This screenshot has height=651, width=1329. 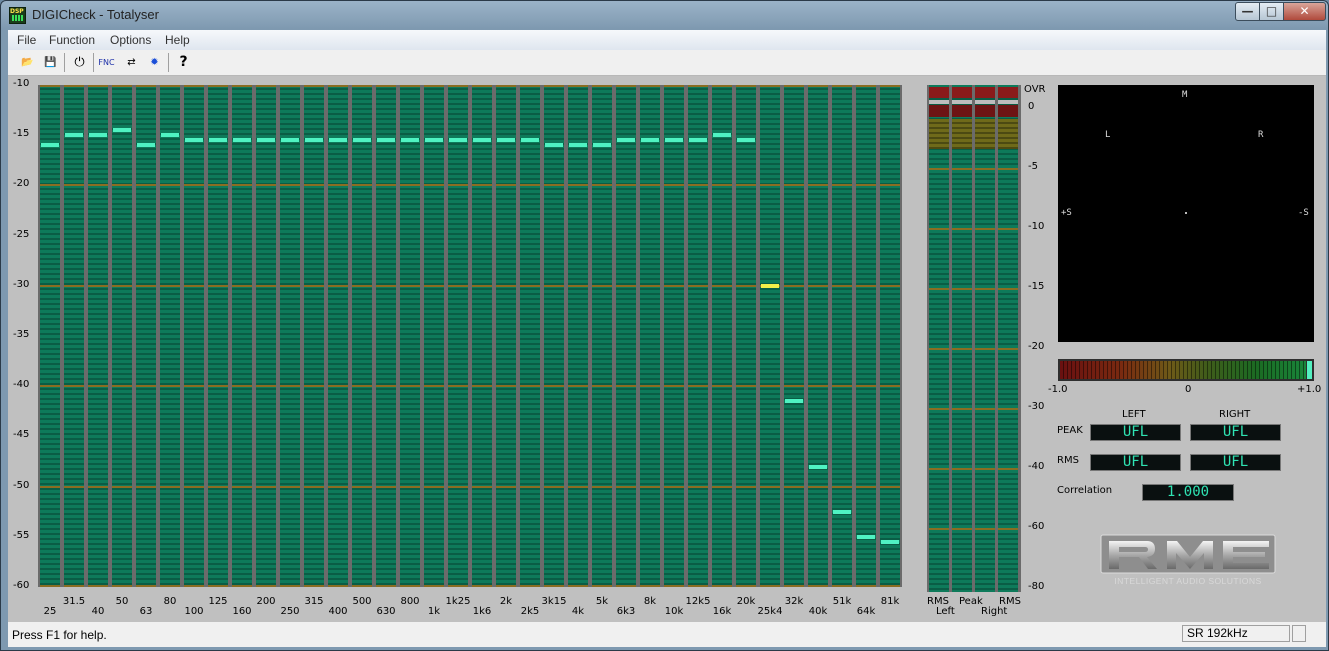 I want to click on readout-right-header: RIGHT, so click(x=1235, y=414).